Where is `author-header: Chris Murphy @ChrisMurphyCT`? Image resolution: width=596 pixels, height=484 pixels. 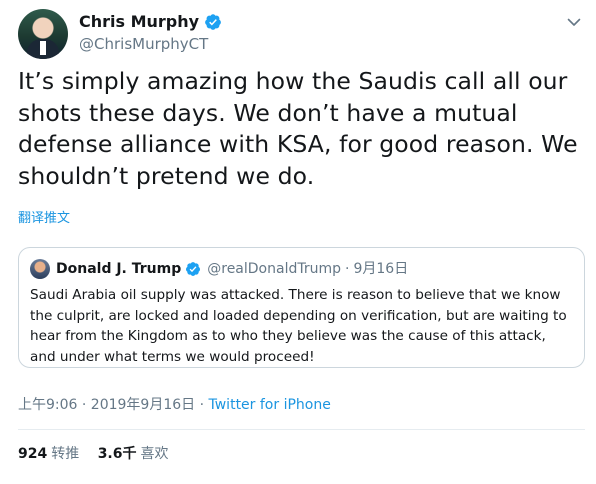 author-header: Chris Murphy @ChrisMurphyCT is located at coordinates (150, 33).